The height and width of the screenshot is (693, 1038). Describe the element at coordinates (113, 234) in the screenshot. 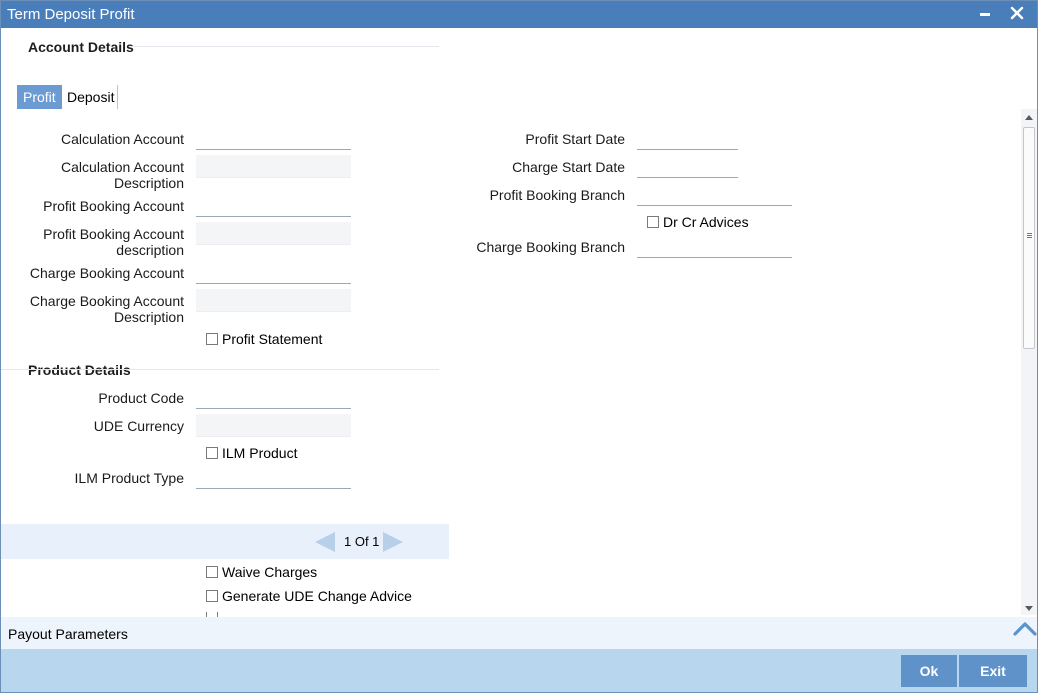

I see `profit-booking-desc-label-line1: Profit Booking Account` at that location.